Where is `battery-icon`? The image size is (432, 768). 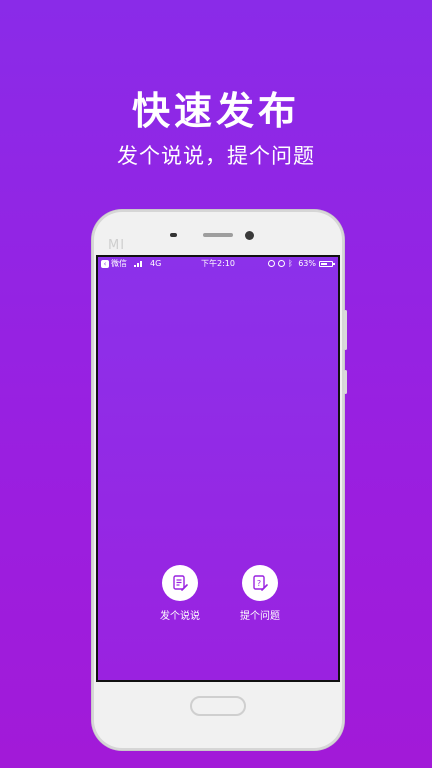 battery-icon is located at coordinates (327, 264).